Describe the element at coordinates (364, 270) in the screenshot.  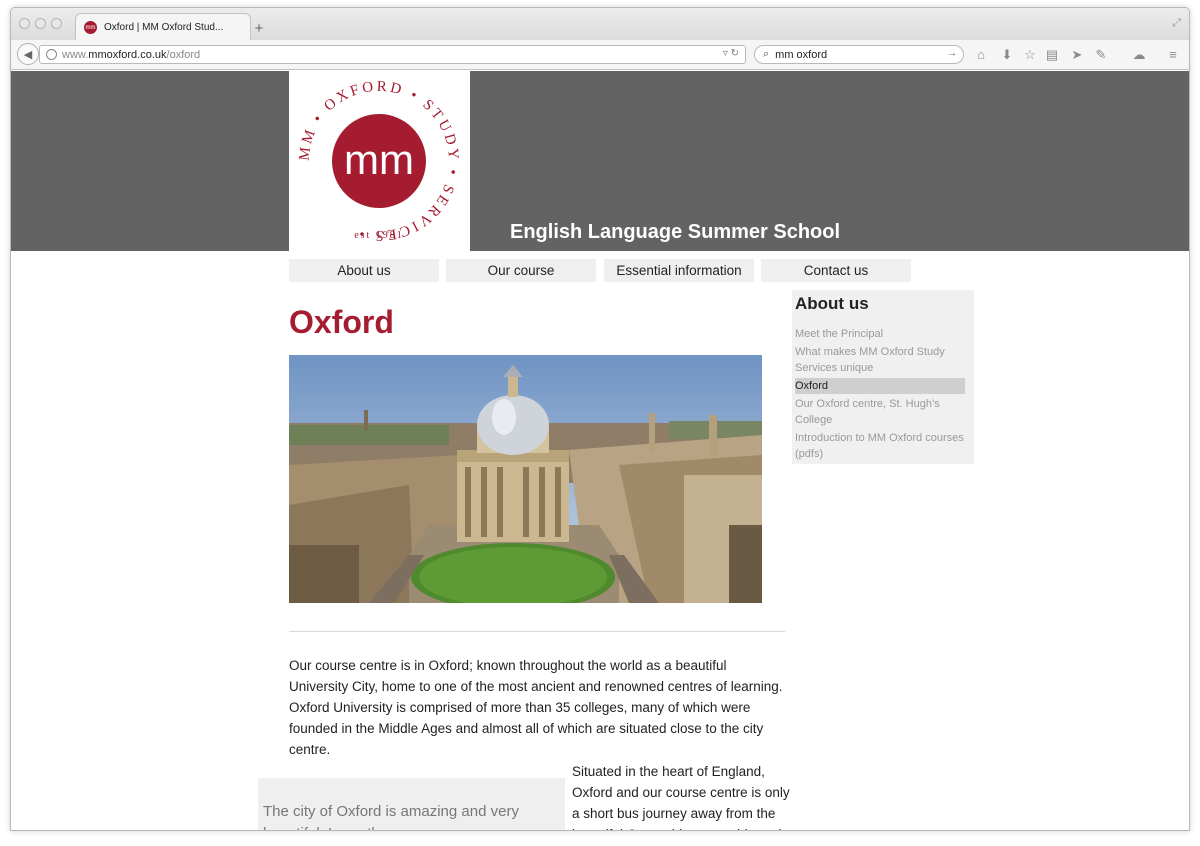
I see `nav-item-about-us: About us` at that location.